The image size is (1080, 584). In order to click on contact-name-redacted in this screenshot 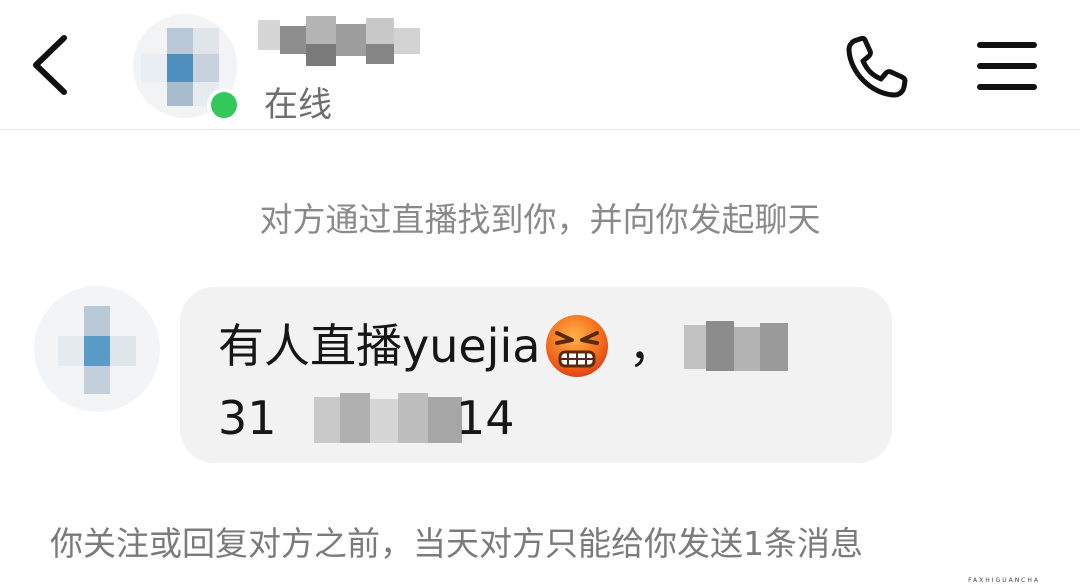, I will do `click(343, 44)`.